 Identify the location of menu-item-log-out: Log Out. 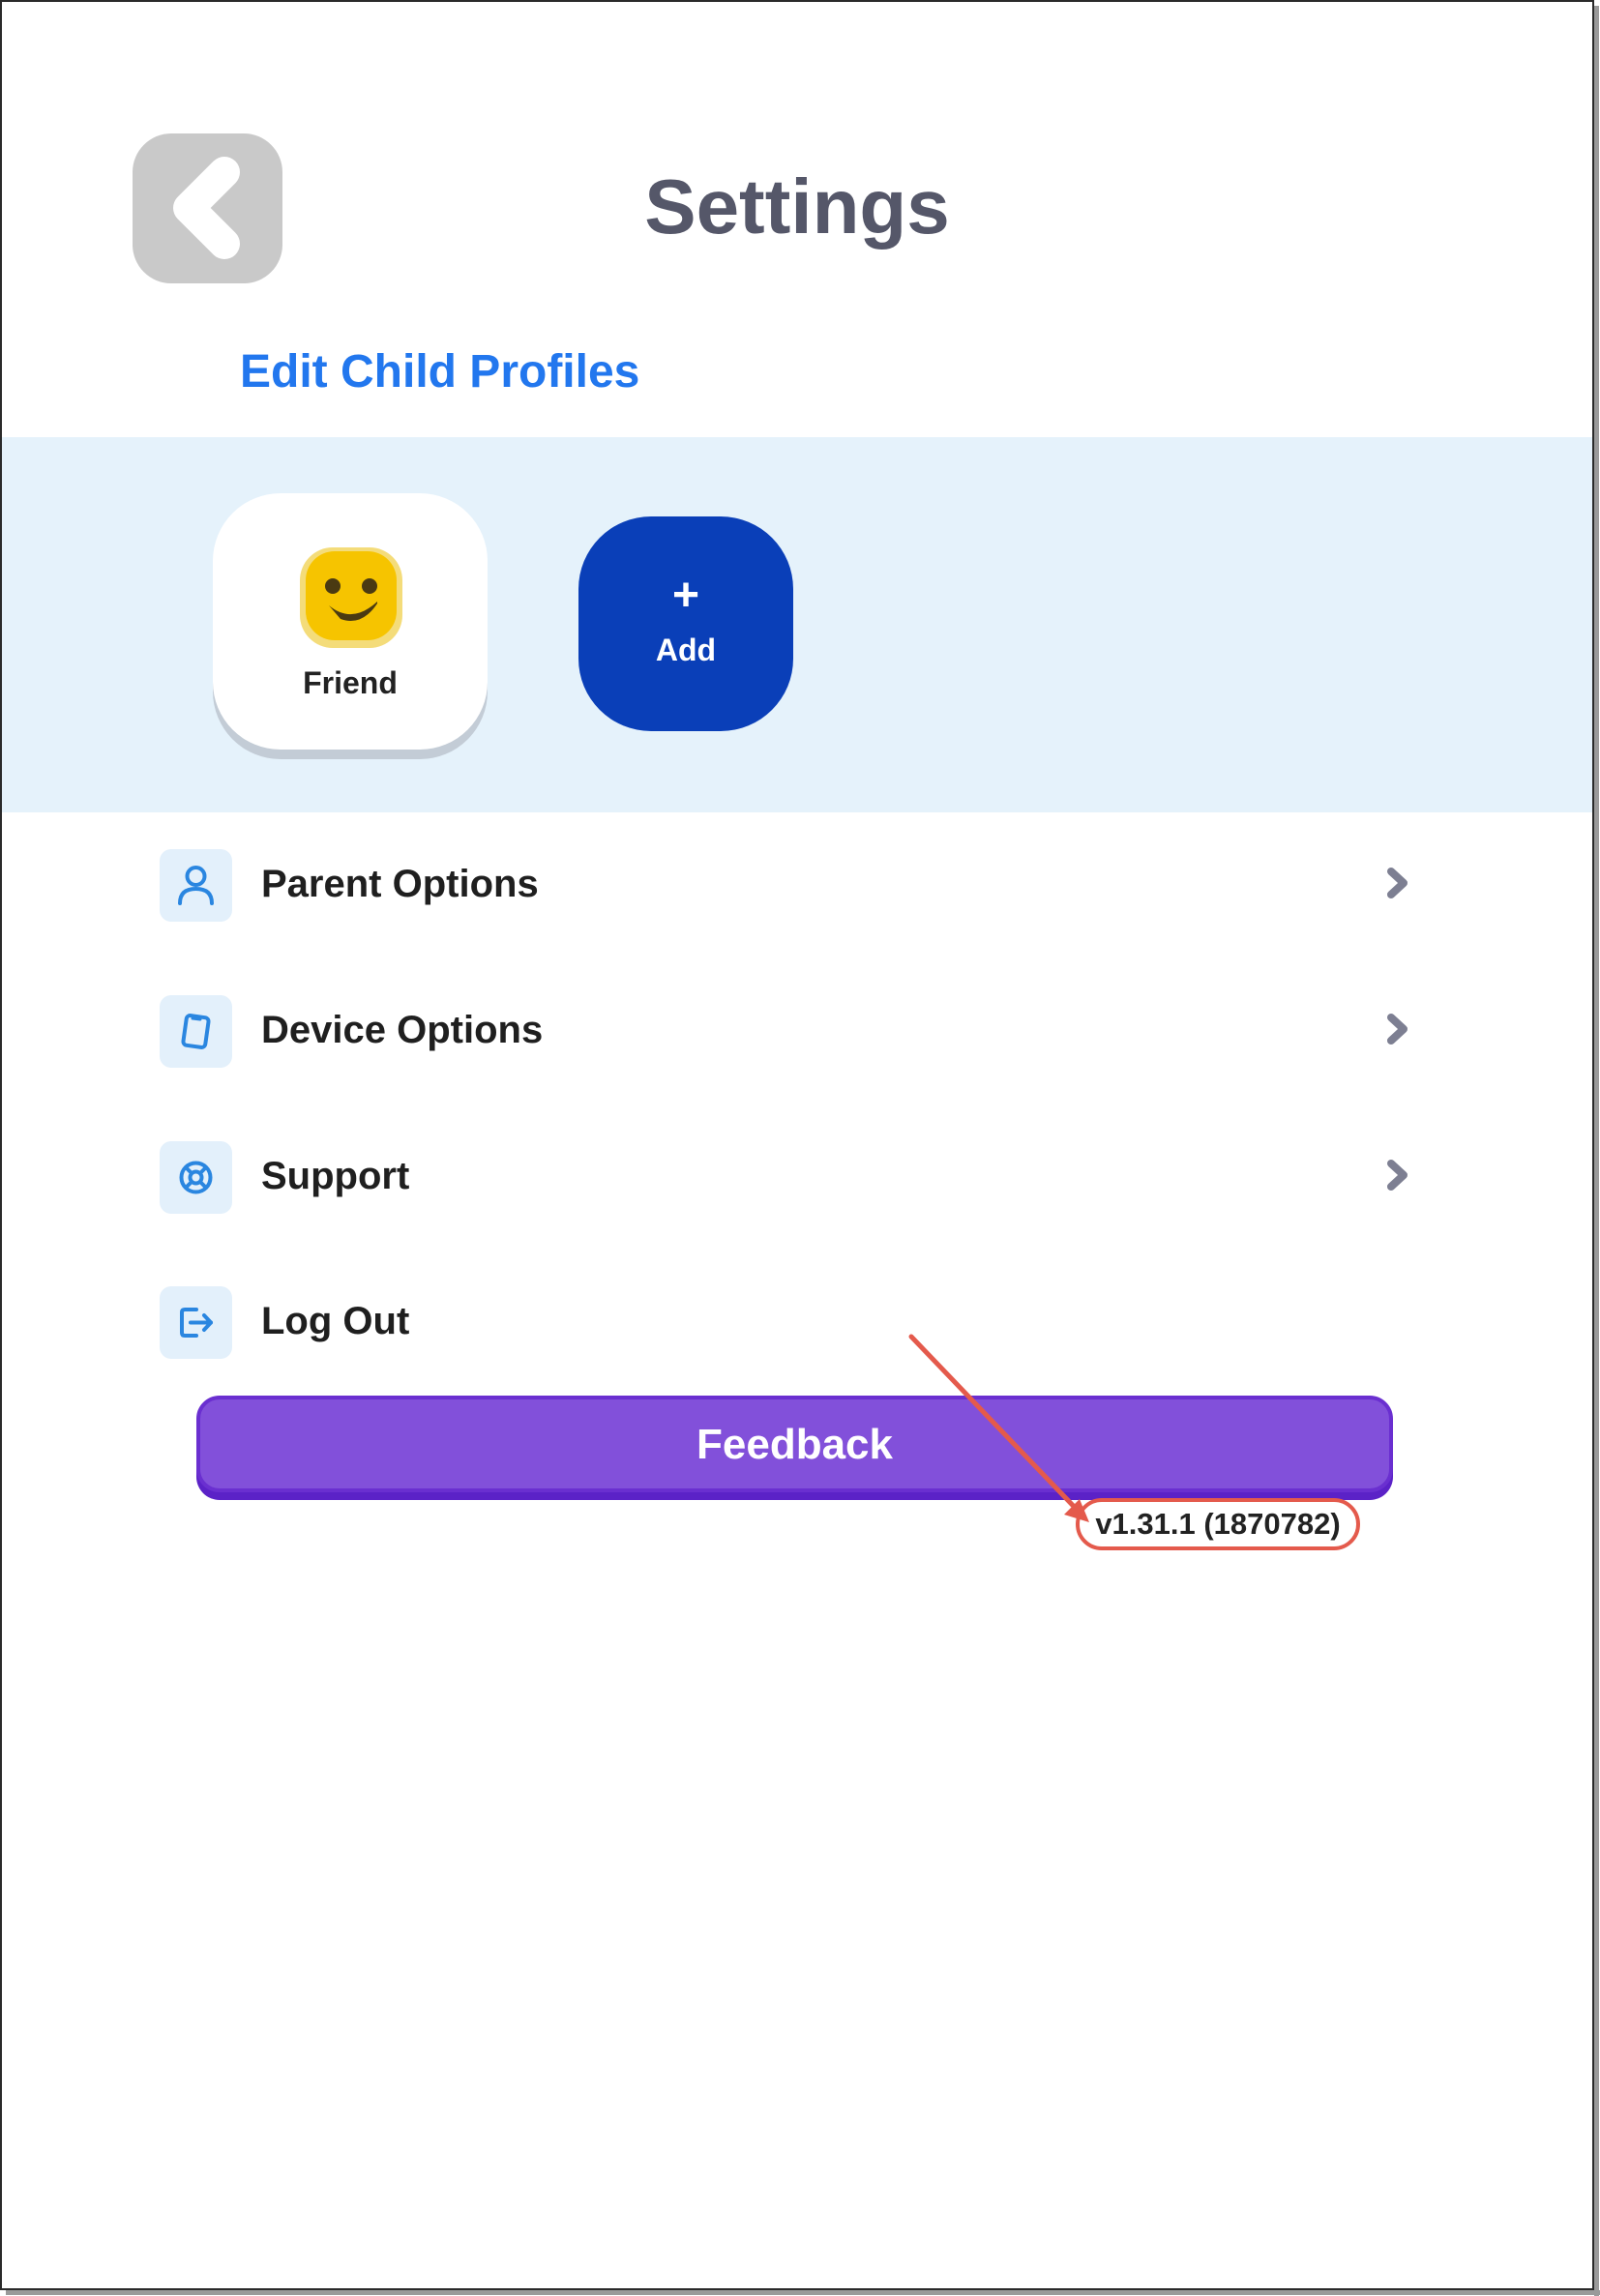
(793, 1325).